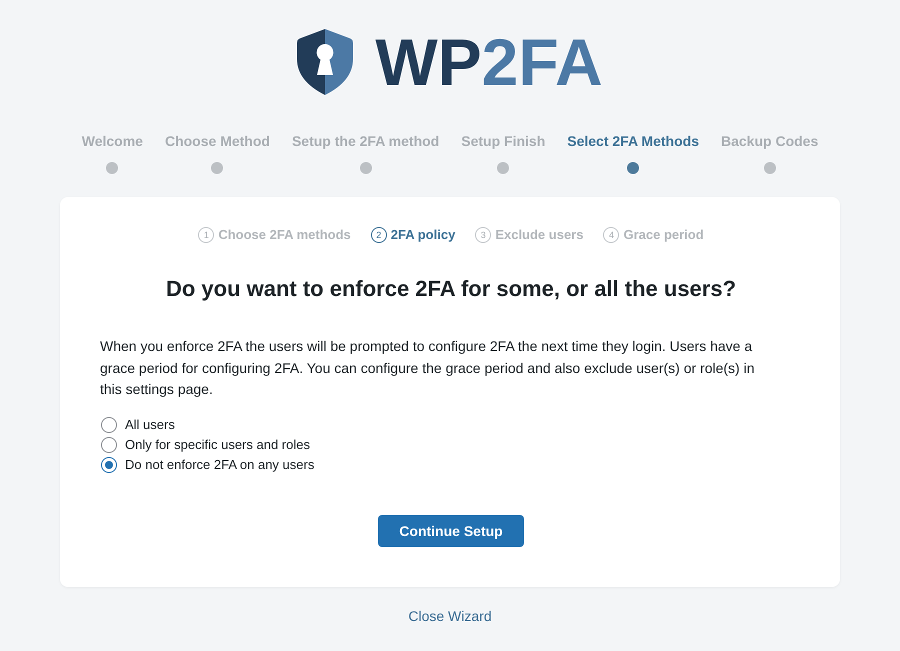 The height and width of the screenshot is (651, 900). I want to click on radio-label: Do not enforce 2FA on any users, so click(219, 465).